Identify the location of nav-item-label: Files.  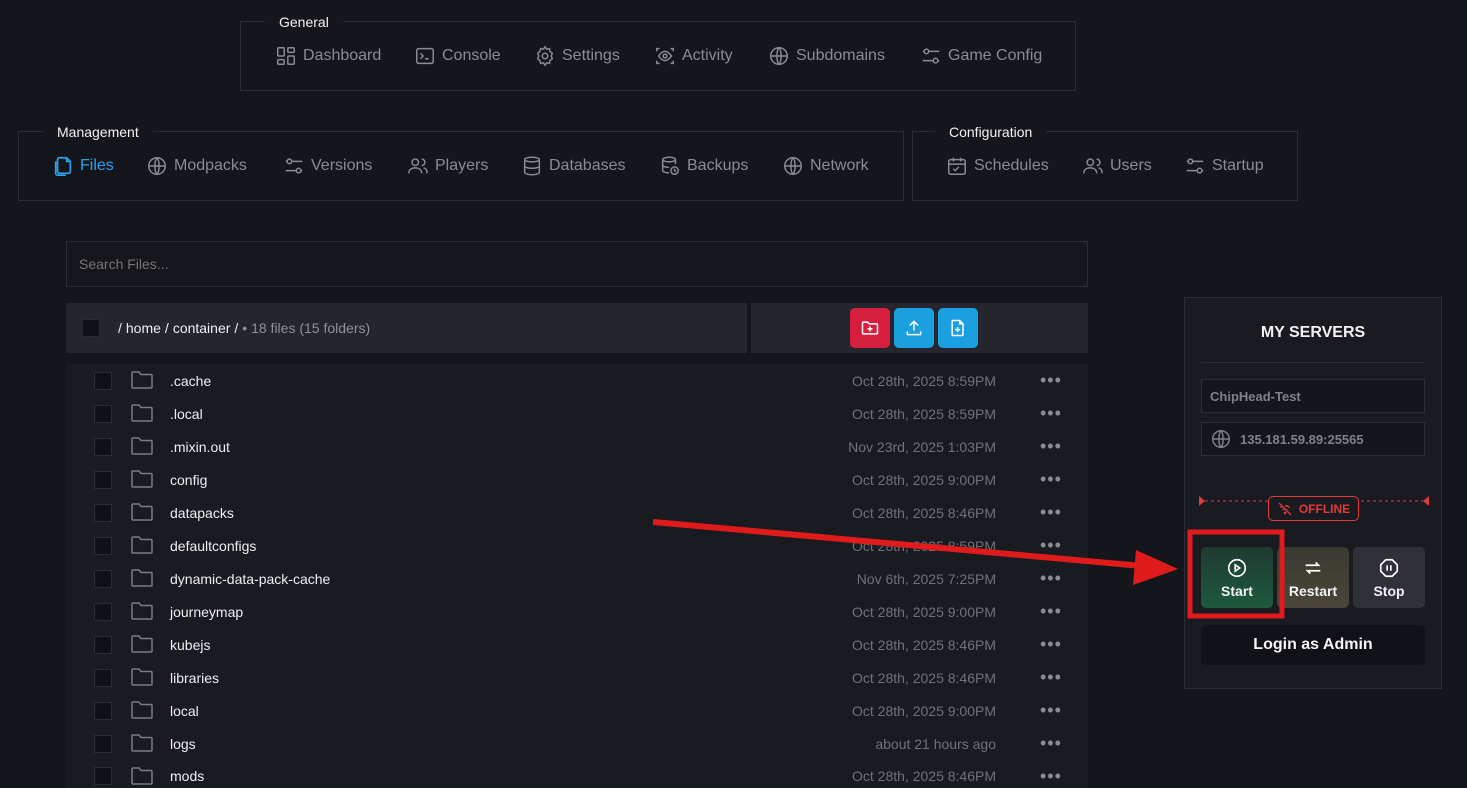
(97, 165).